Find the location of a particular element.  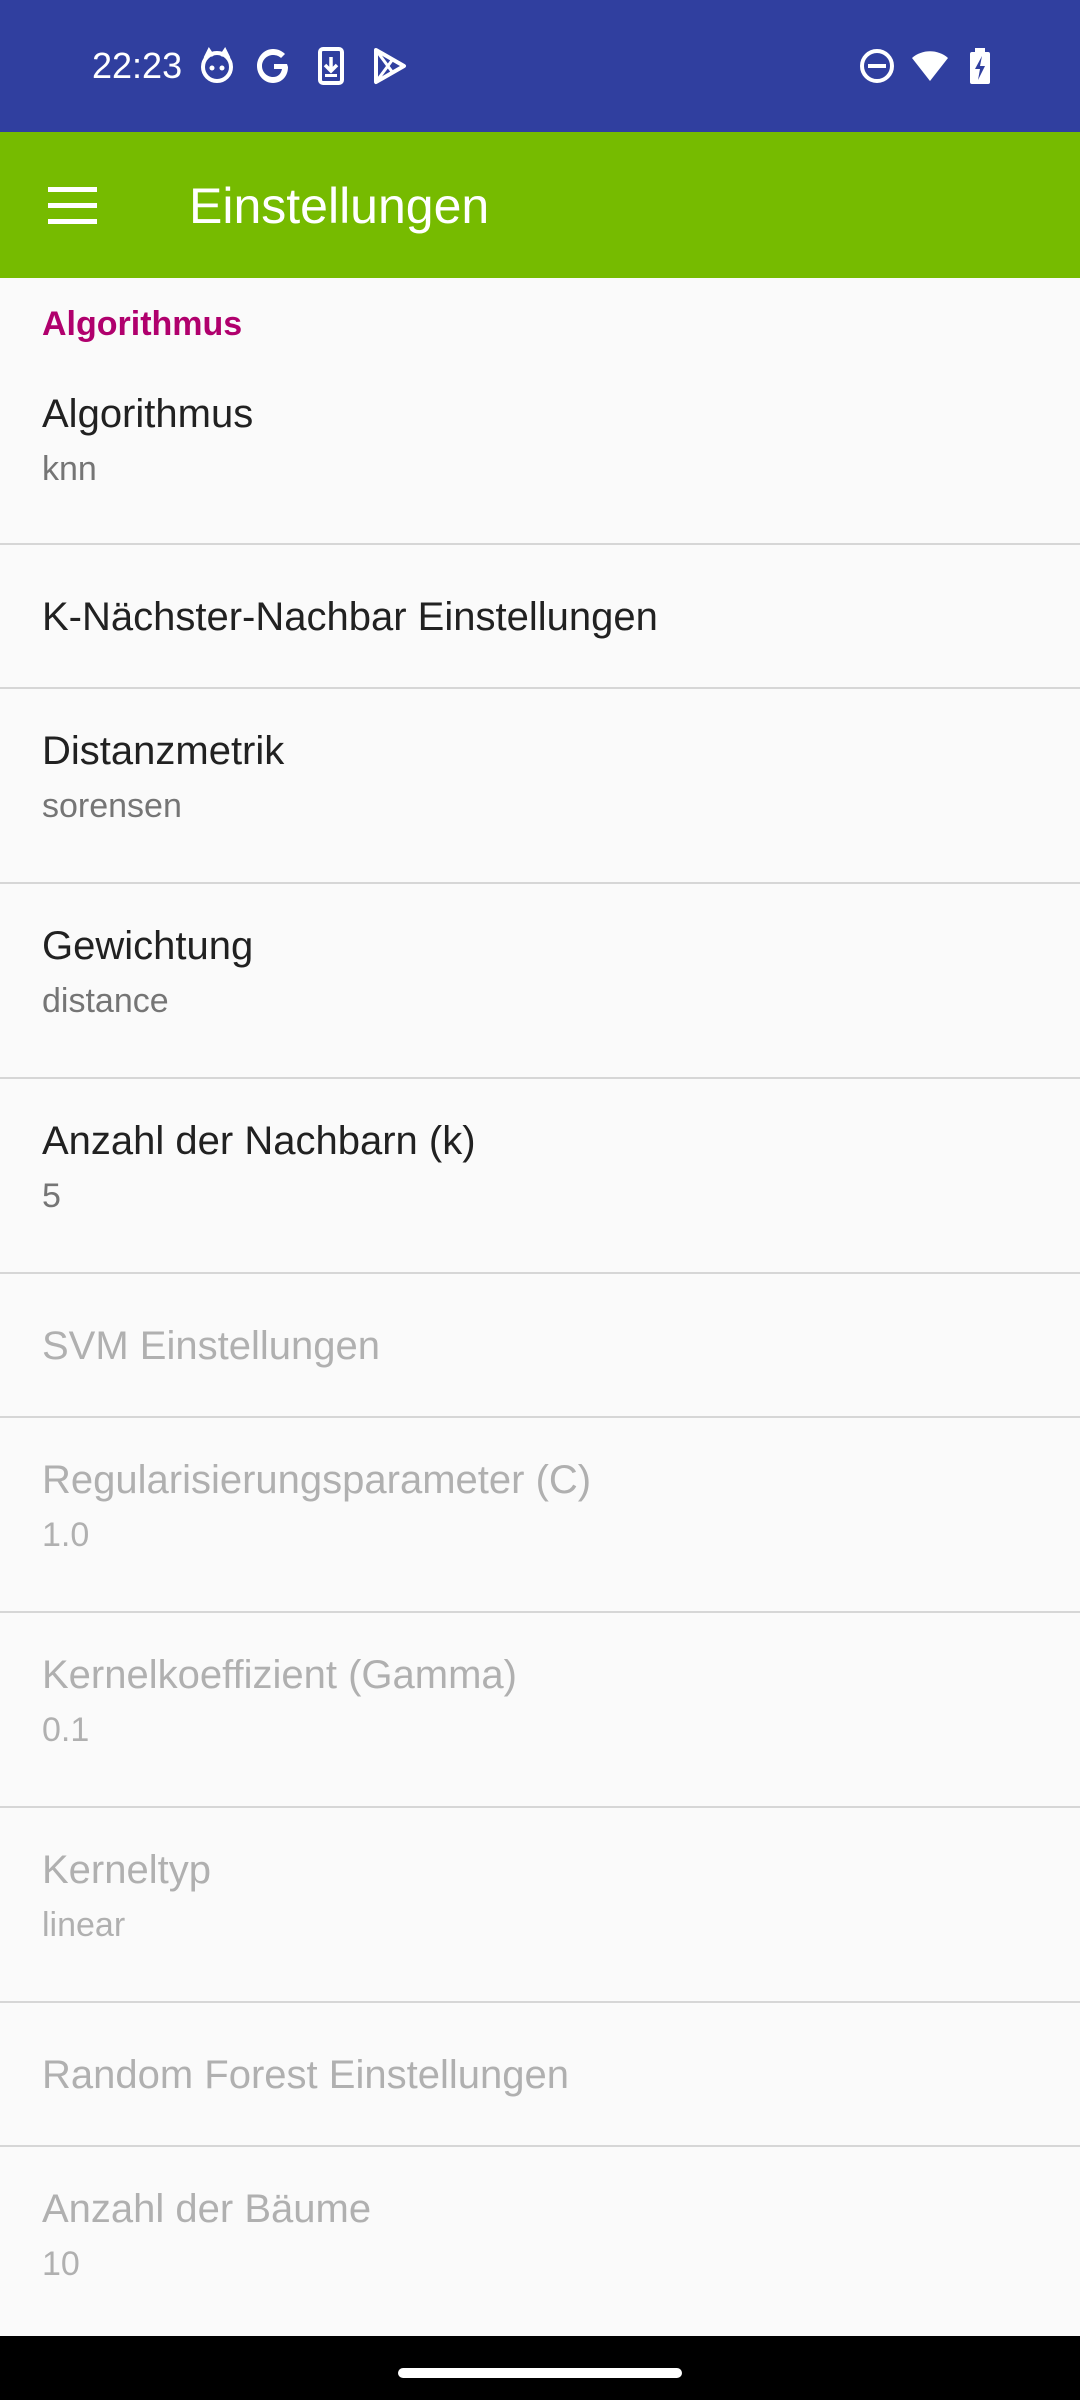

pref-summary: 0.1 is located at coordinates (66, 1730).